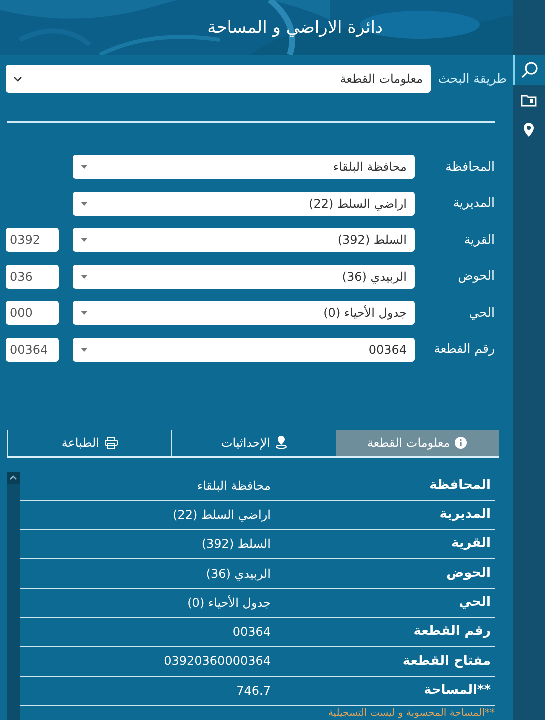  I want to click on detail-value: 03920360000364, so click(217, 661).